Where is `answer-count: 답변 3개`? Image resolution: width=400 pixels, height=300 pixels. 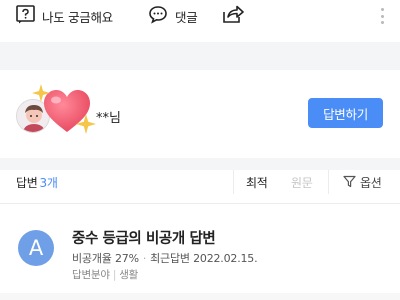
answer-count: 답변 3개 is located at coordinates (37, 182).